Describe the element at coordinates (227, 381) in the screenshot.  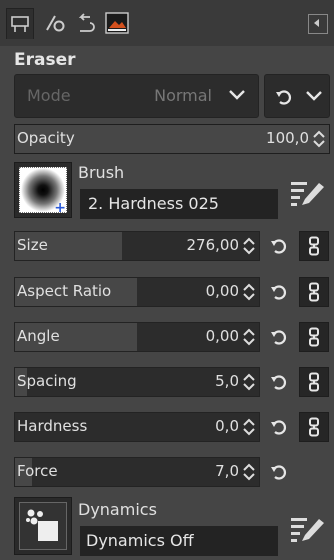
I see `spacing-value: 5,0` at that location.